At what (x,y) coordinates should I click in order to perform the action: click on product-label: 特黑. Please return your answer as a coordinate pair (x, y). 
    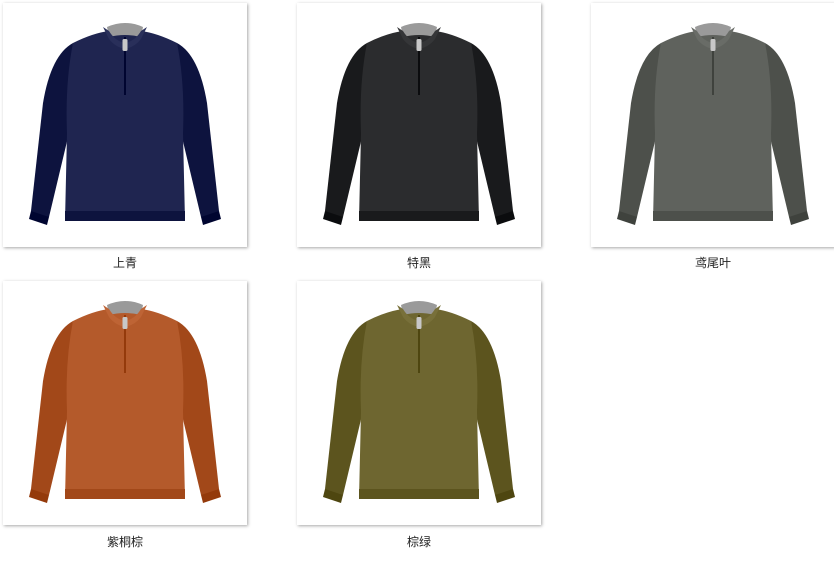
    Looking at the image, I should click on (419, 263).